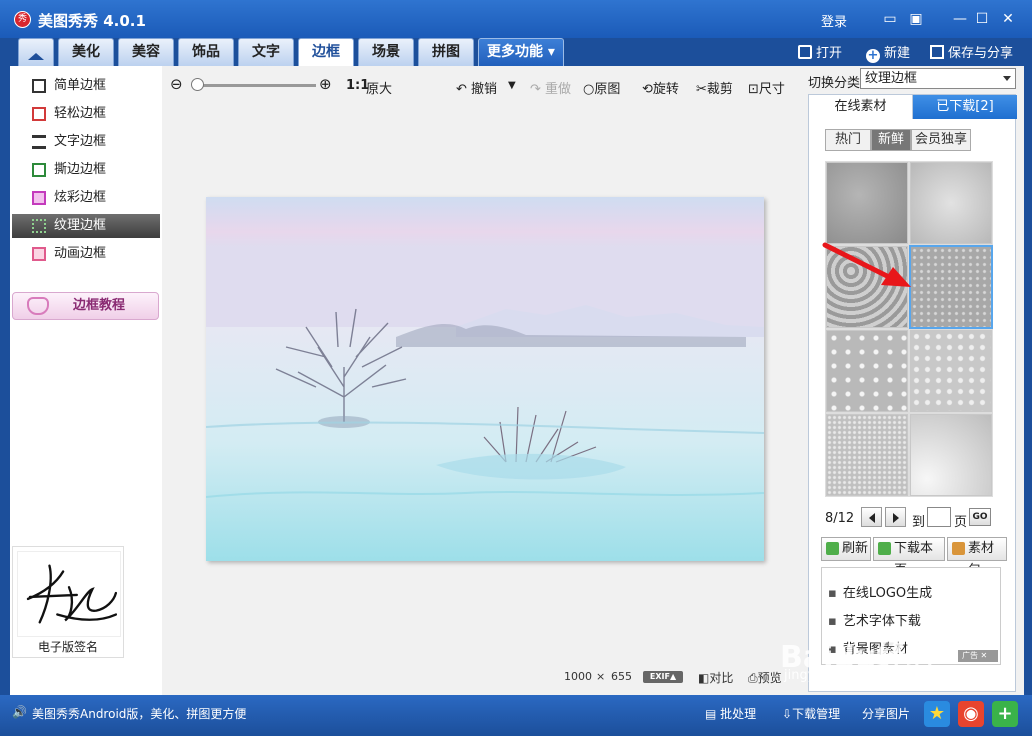  I want to click on dropdown-arrow-icon, so click(1007, 78).